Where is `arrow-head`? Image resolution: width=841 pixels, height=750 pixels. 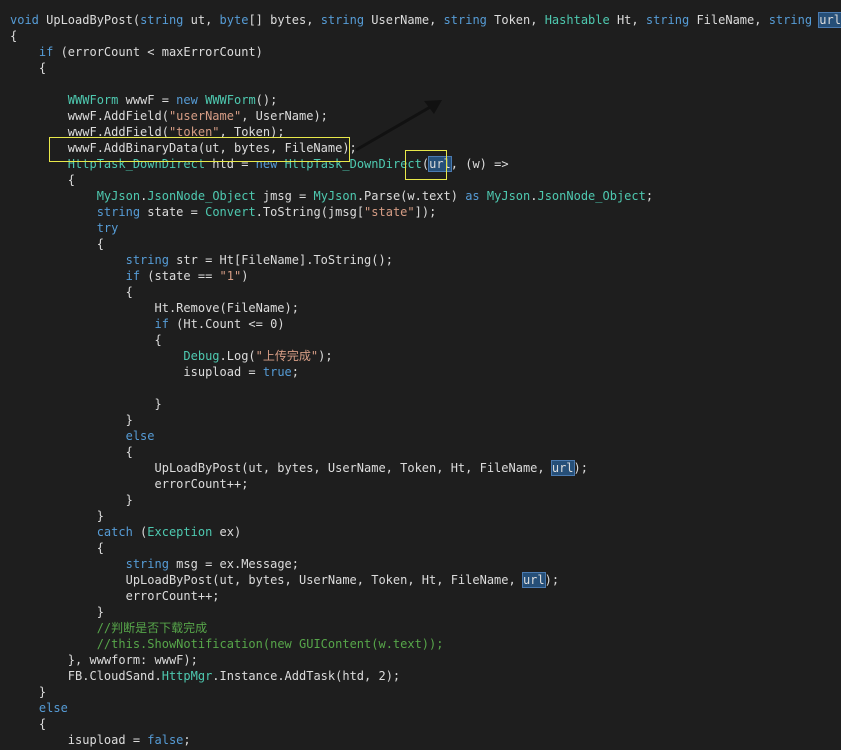
arrow-head is located at coordinates (433, 107).